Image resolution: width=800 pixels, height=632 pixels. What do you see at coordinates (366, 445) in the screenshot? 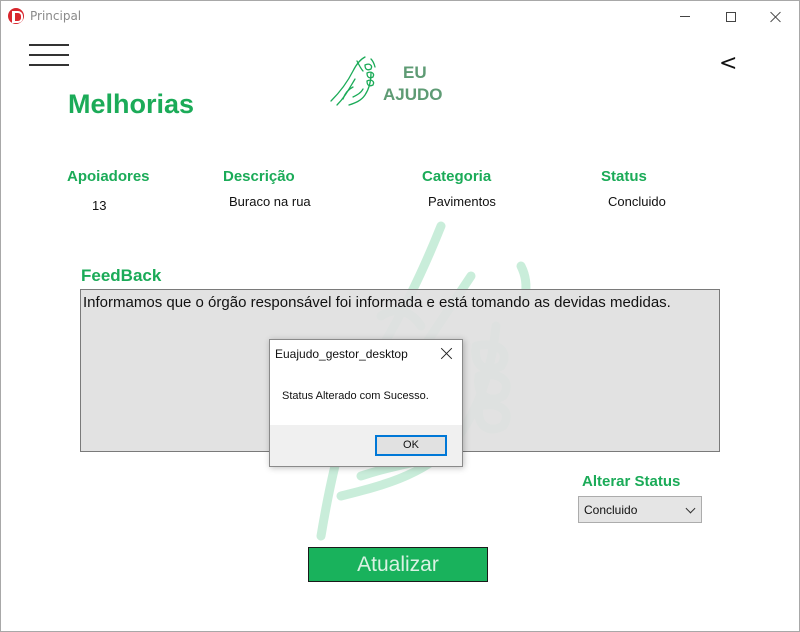
I see `dialog-footer: OK` at bounding box center [366, 445].